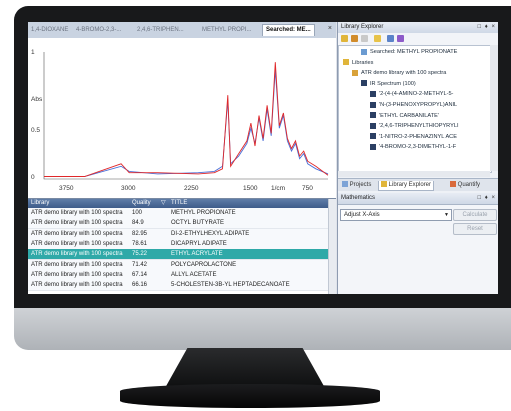 The width and height of the screenshot is (511, 411). What do you see at coordinates (354, 38) in the screenshot?
I see `add-library-icon` at bounding box center [354, 38].